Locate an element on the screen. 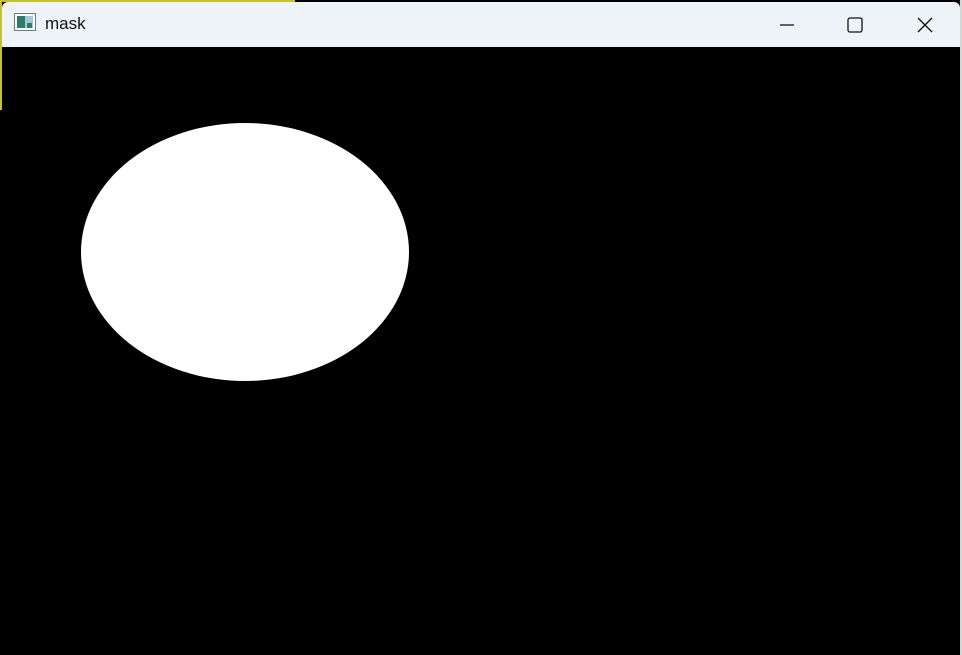  minimize-button is located at coordinates (787, 24).